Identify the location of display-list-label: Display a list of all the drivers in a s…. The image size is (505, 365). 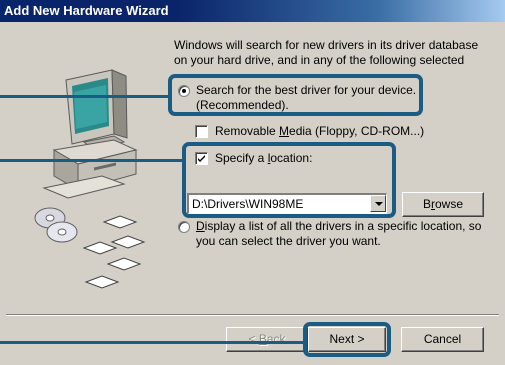
(338, 234).